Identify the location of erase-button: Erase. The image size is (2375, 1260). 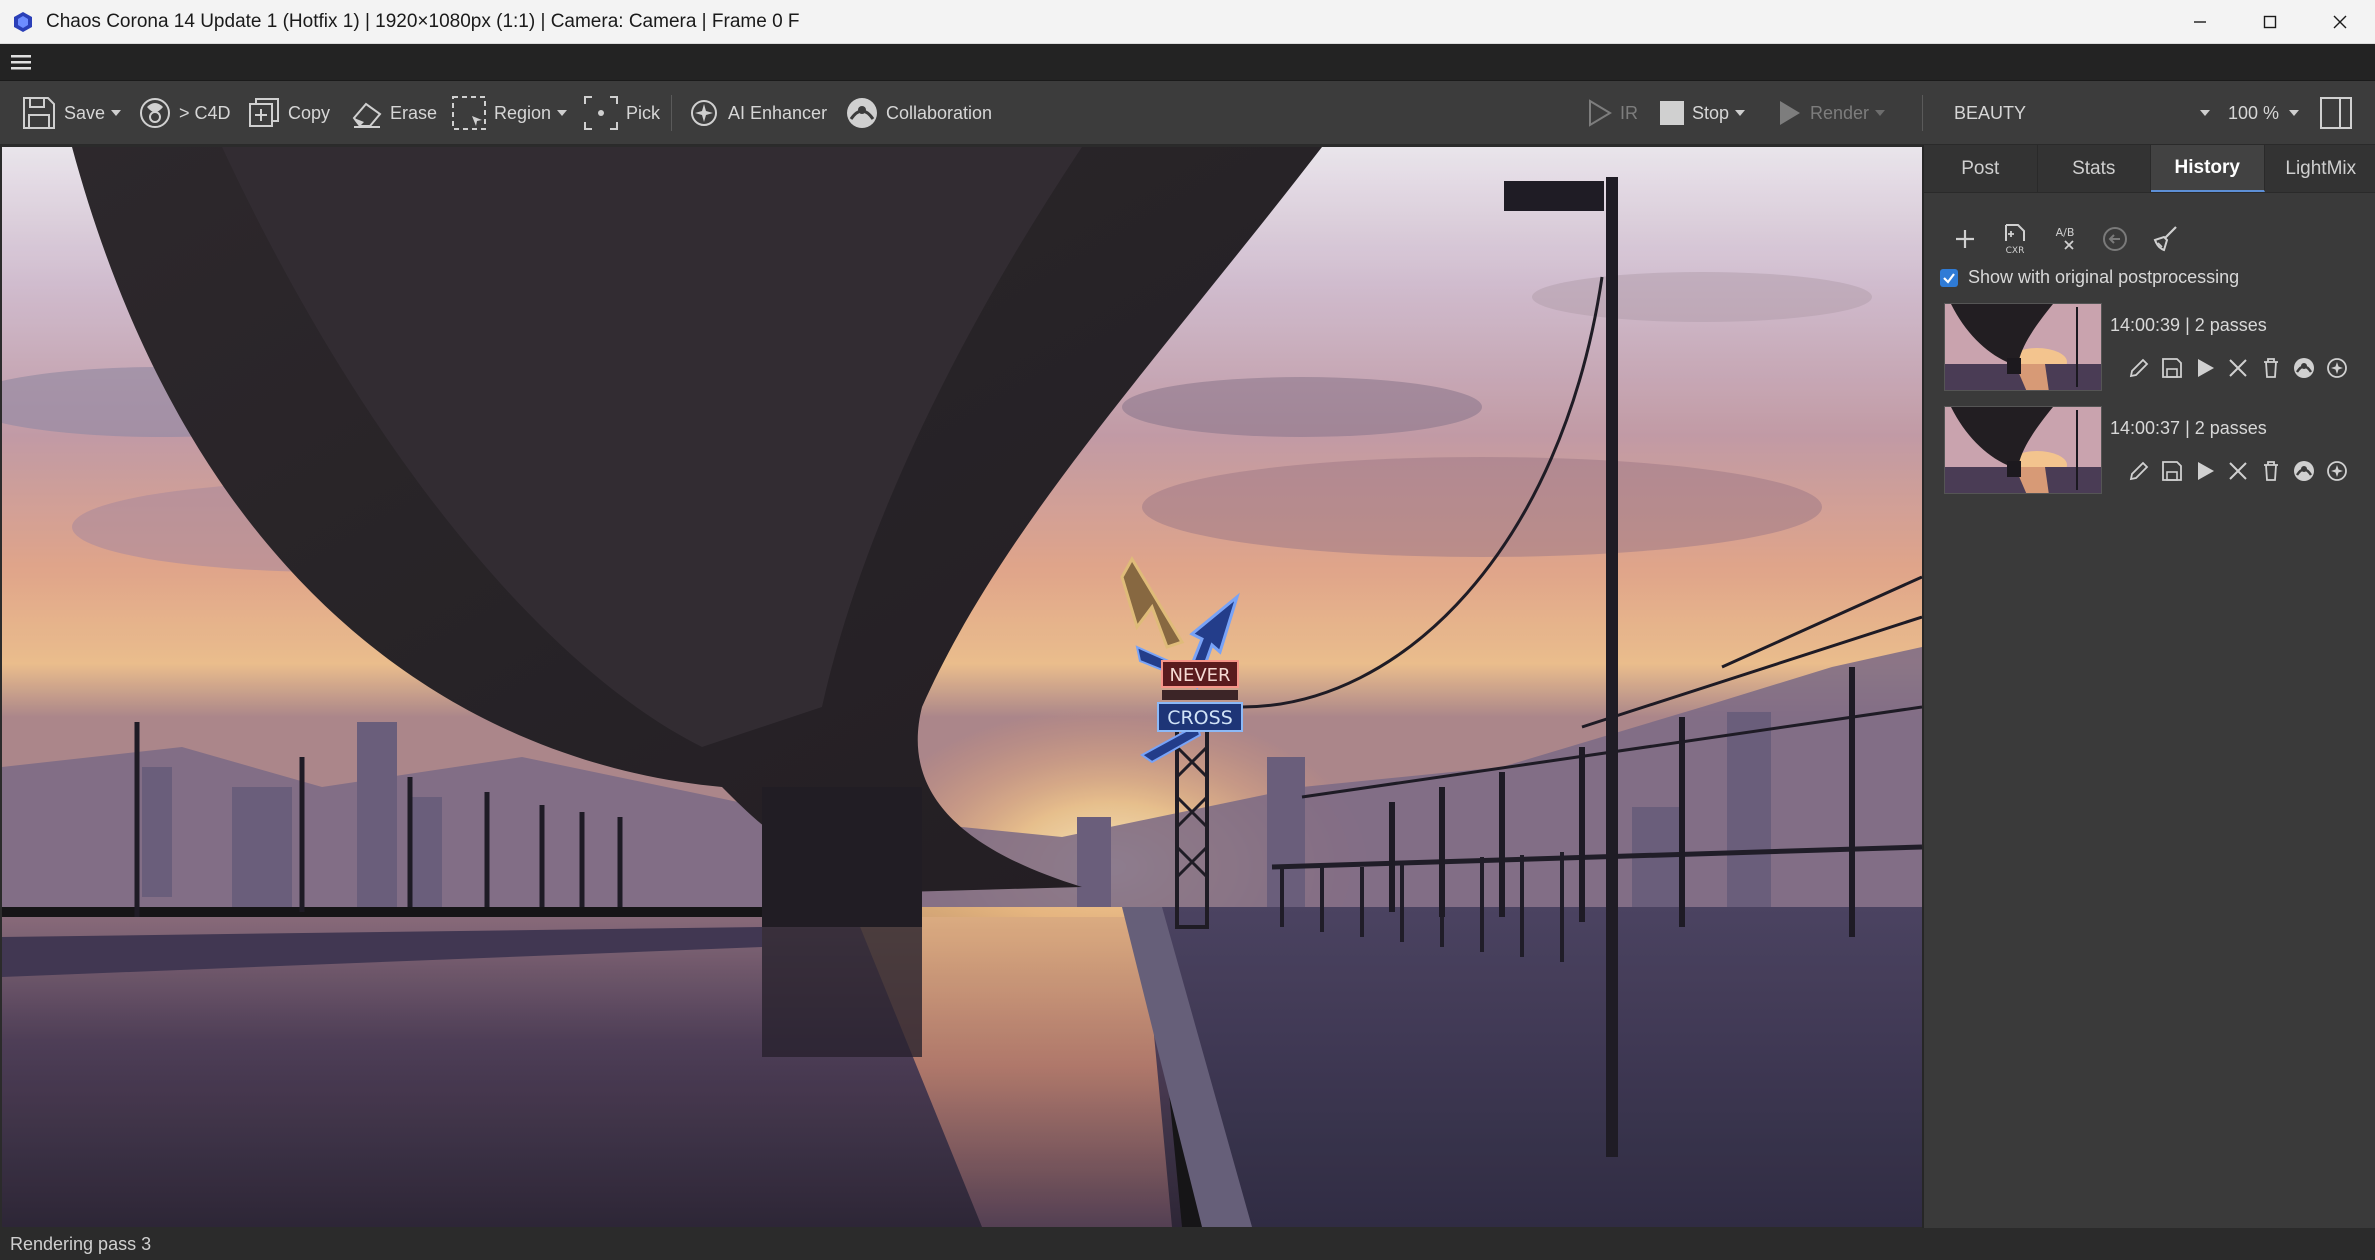
(393, 113).